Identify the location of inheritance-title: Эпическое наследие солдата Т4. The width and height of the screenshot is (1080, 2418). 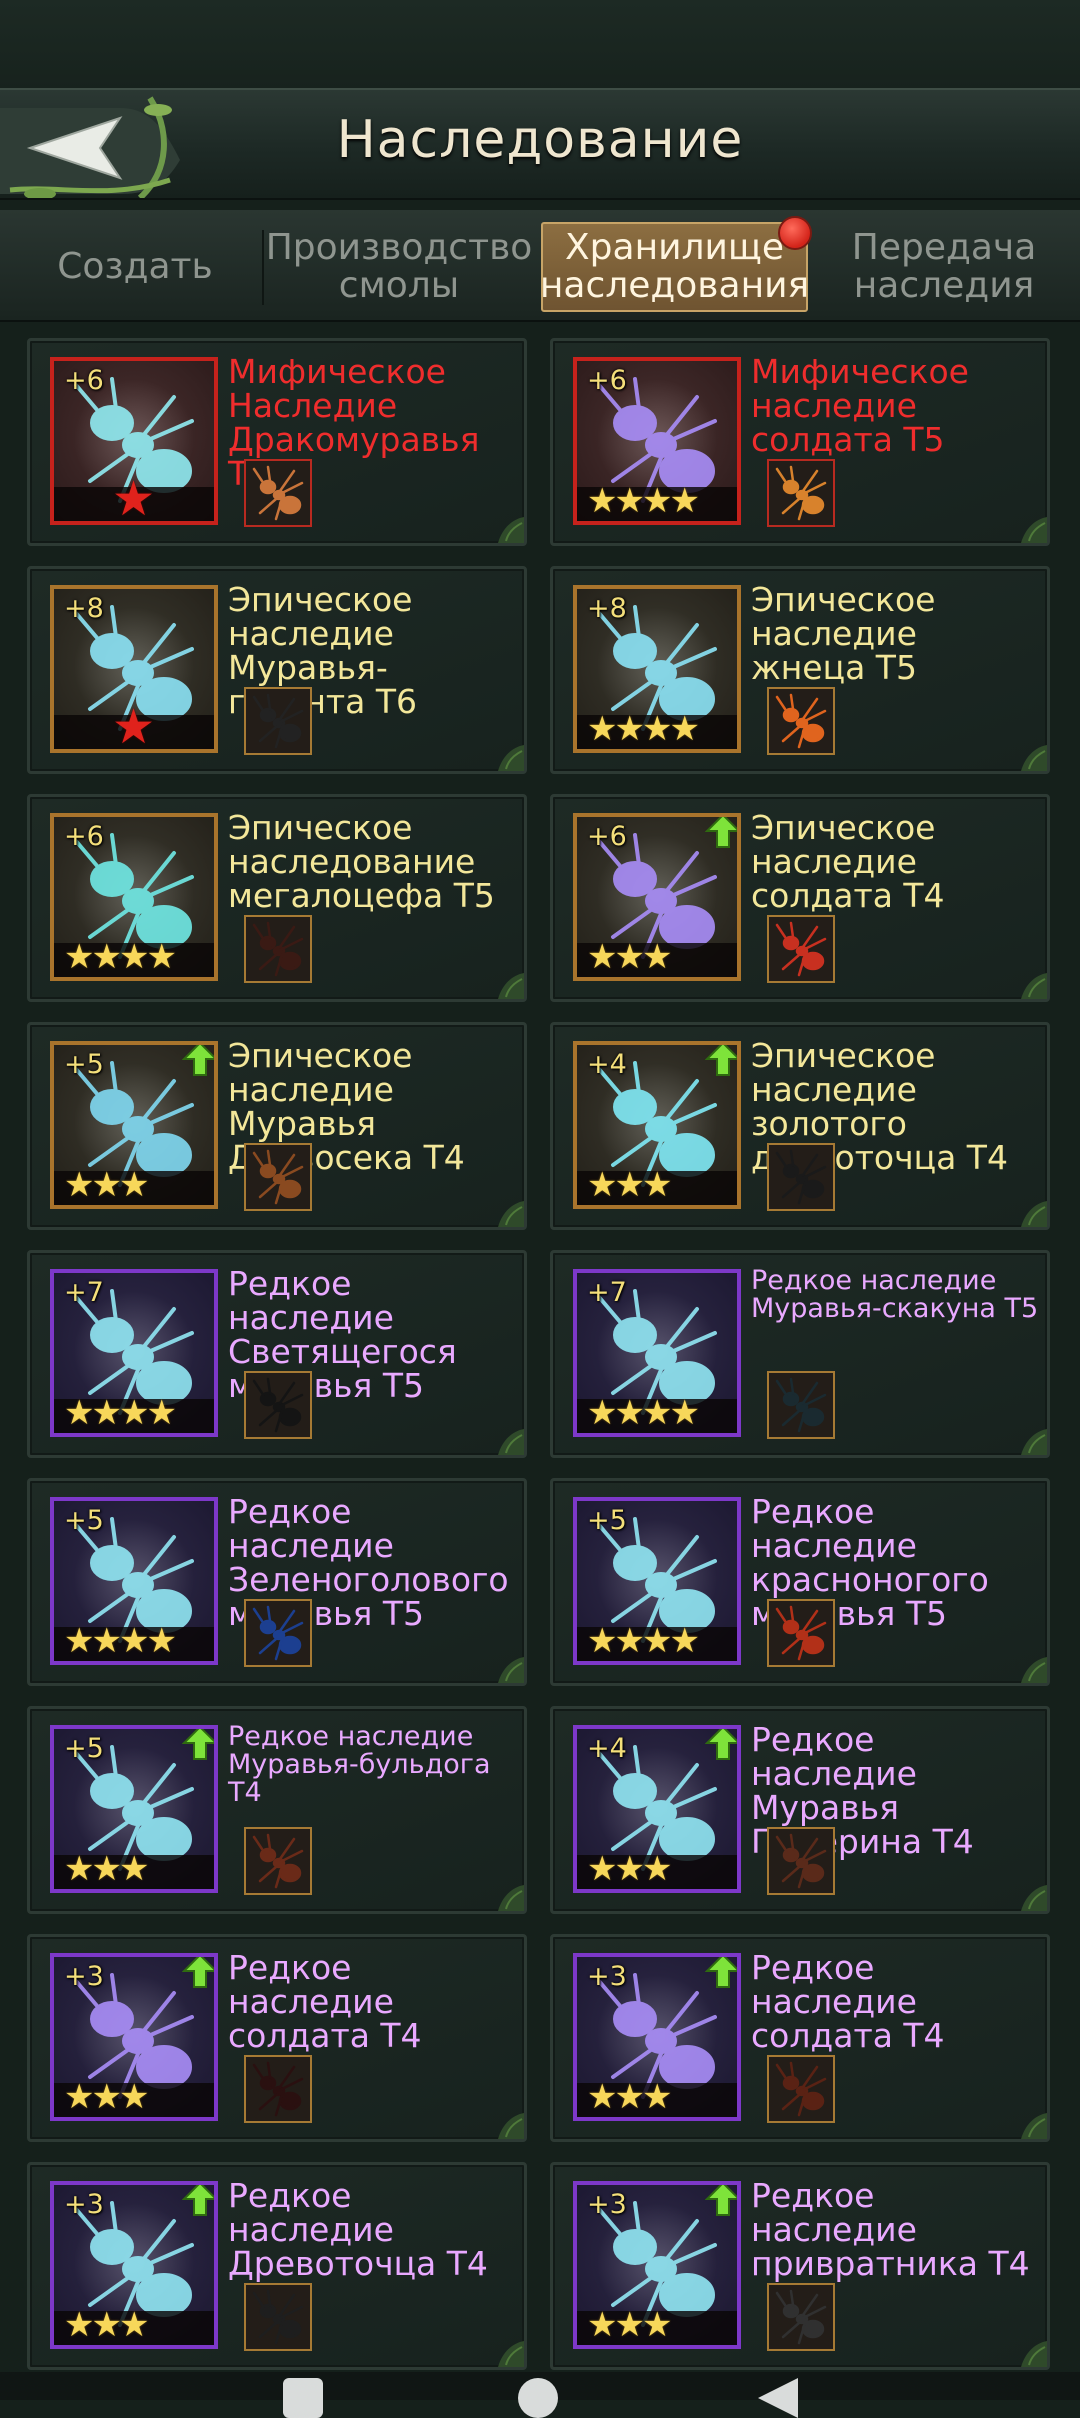
(848, 861).